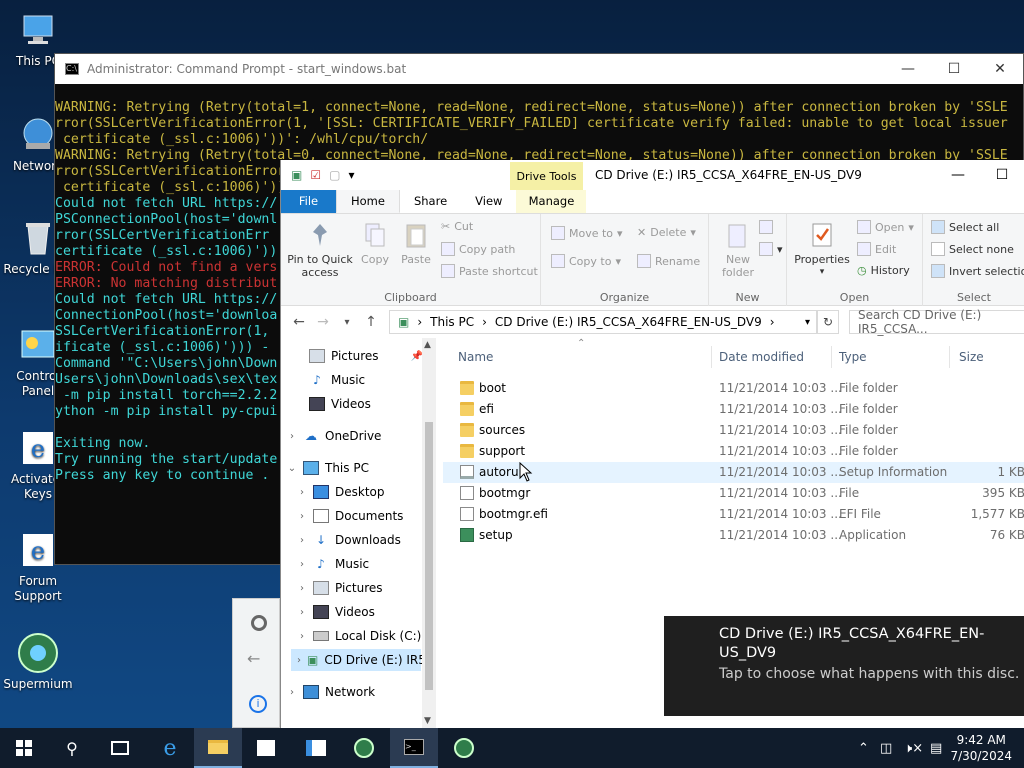 The image size is (1024, 768). What do you see at coordinates (807, 322) in the screenshot?
I see `address-dropdown-icon: ▾` at bounding box center [807, 322].